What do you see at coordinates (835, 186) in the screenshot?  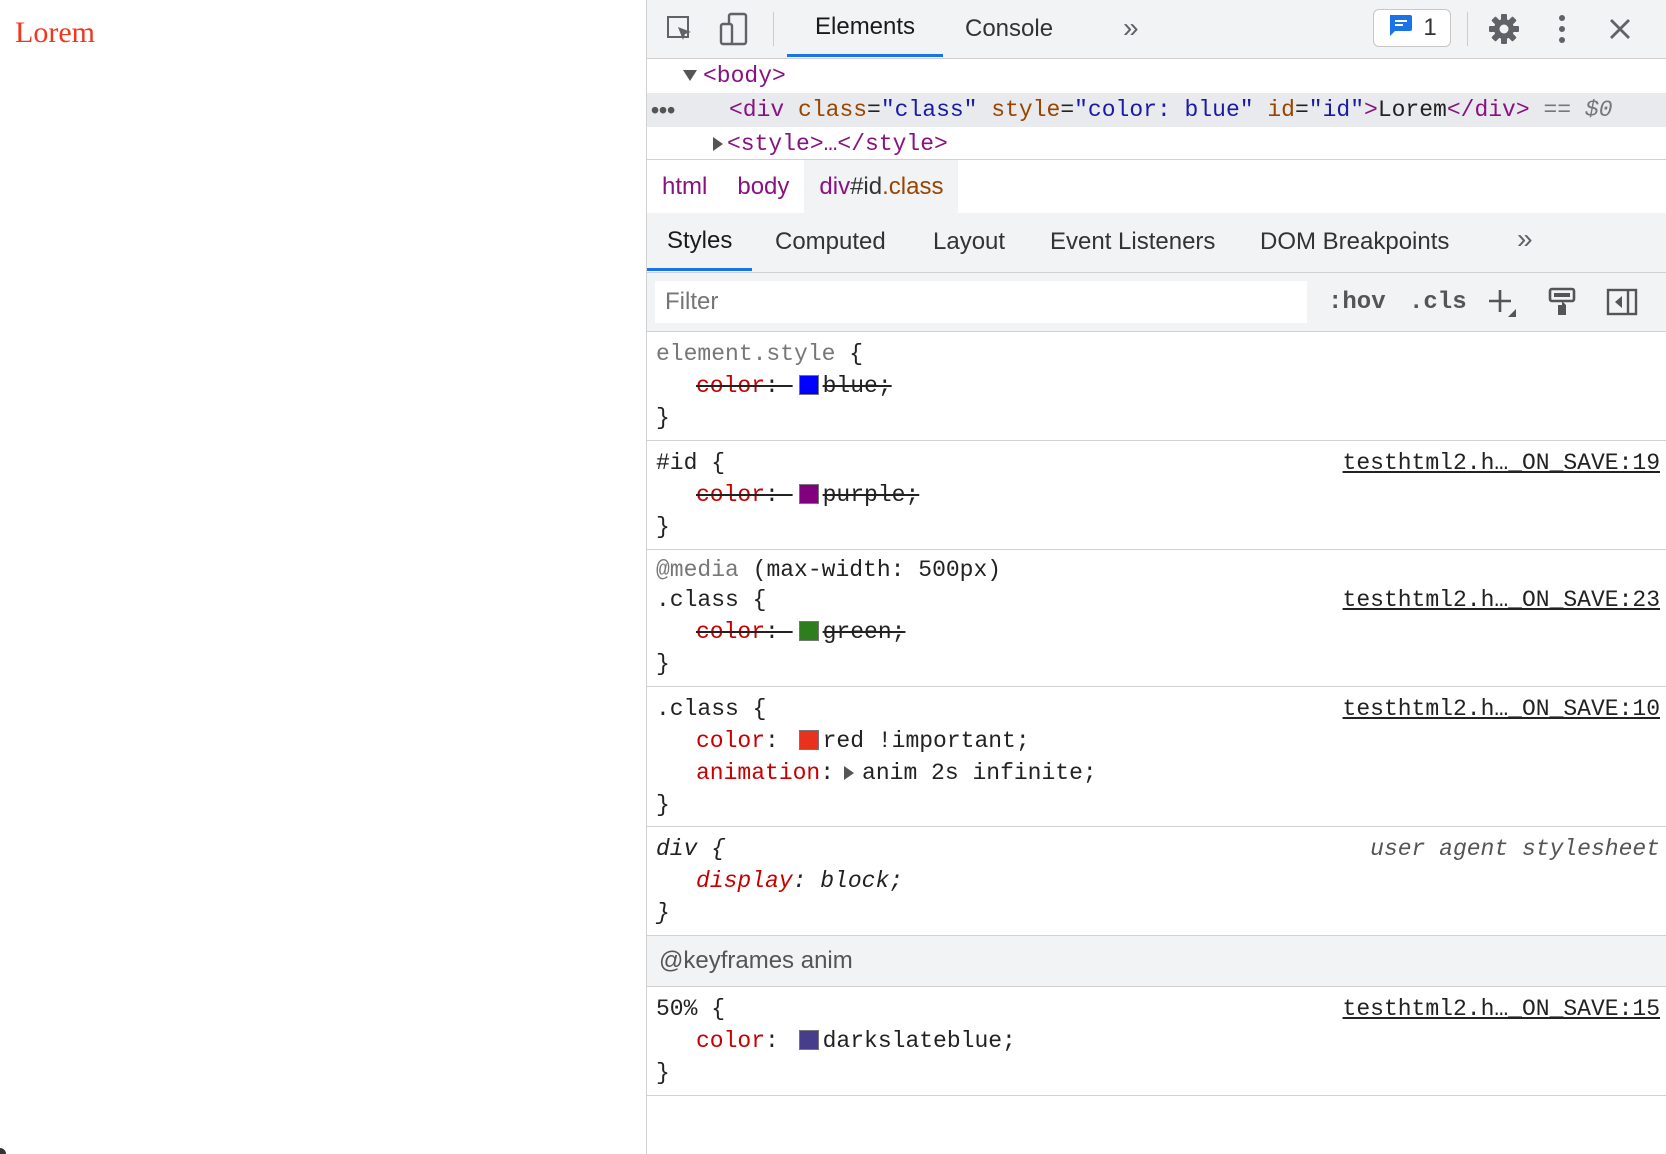 I see `crumb-tag: div` at bounding box center [835, 186].